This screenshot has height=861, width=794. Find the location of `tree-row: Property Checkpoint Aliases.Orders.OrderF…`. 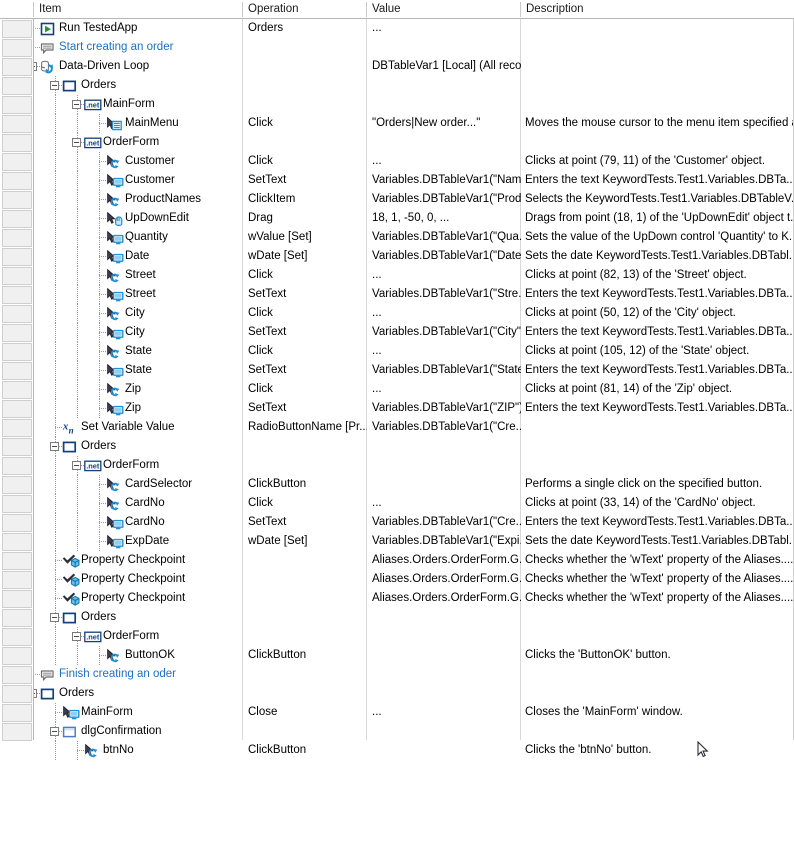

tree-row: Property Checkpoint Aliases.Orders.OrderF… is located at coordinates (397, 579).